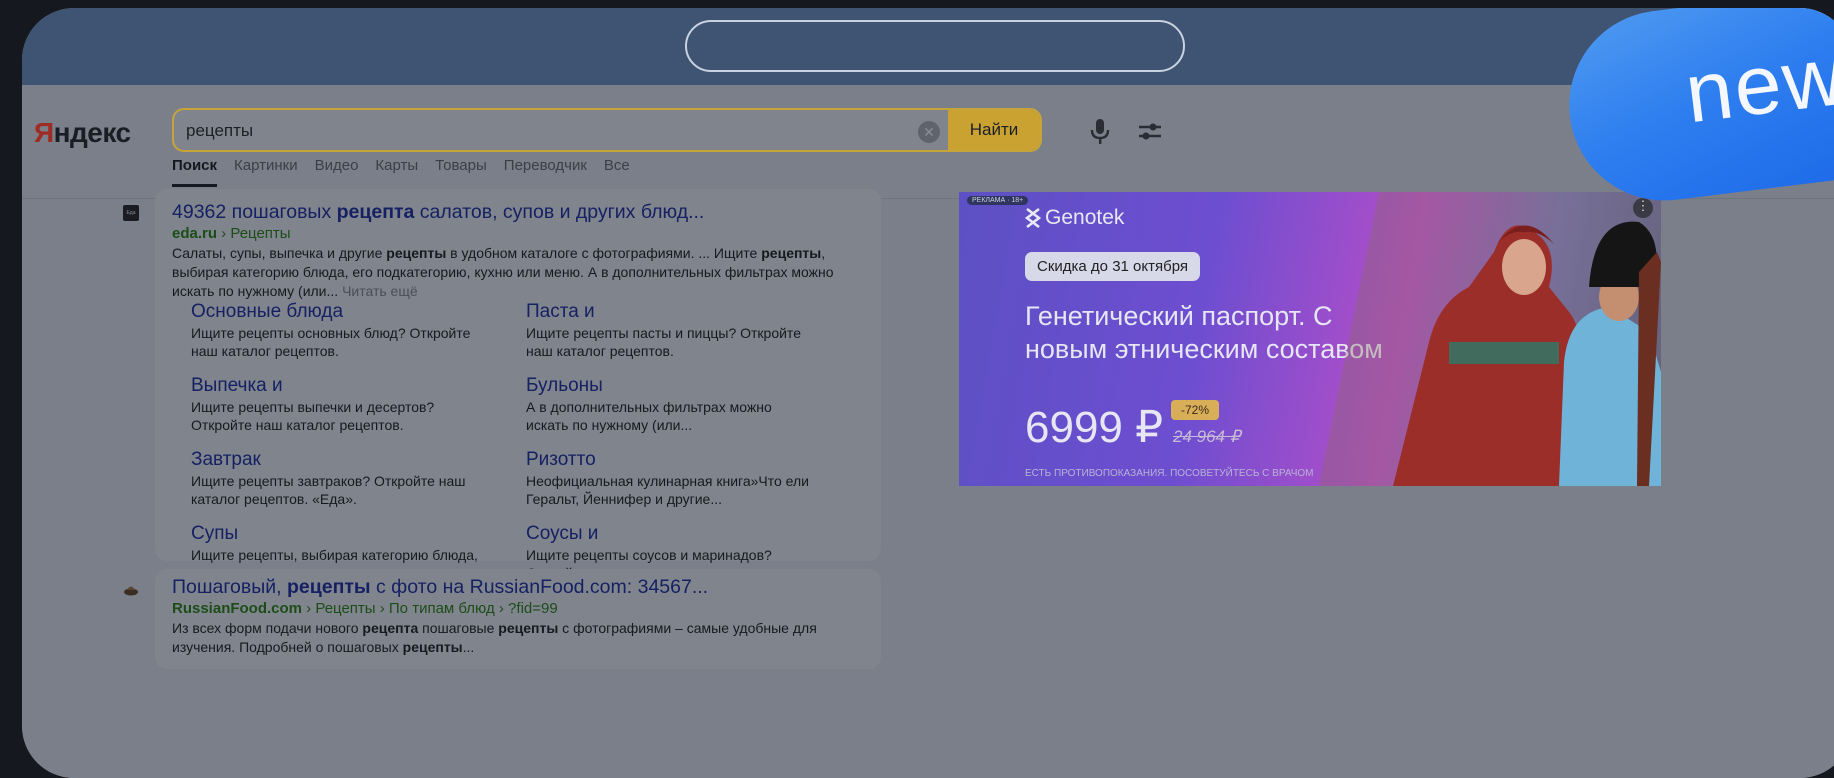  I want to click on ad-price: 6999 ₽, so click(1094, 427).